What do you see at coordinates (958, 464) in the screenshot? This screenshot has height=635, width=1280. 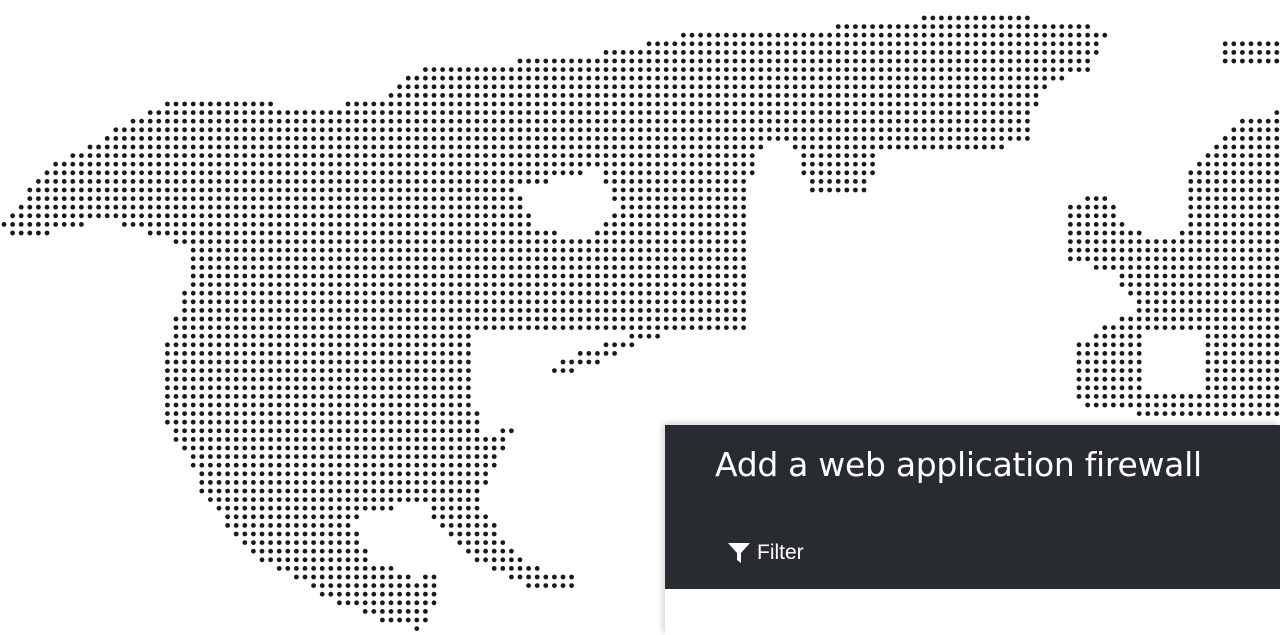 I see `panel-title: Add a web application firewall` at bounding box center [958, 464].